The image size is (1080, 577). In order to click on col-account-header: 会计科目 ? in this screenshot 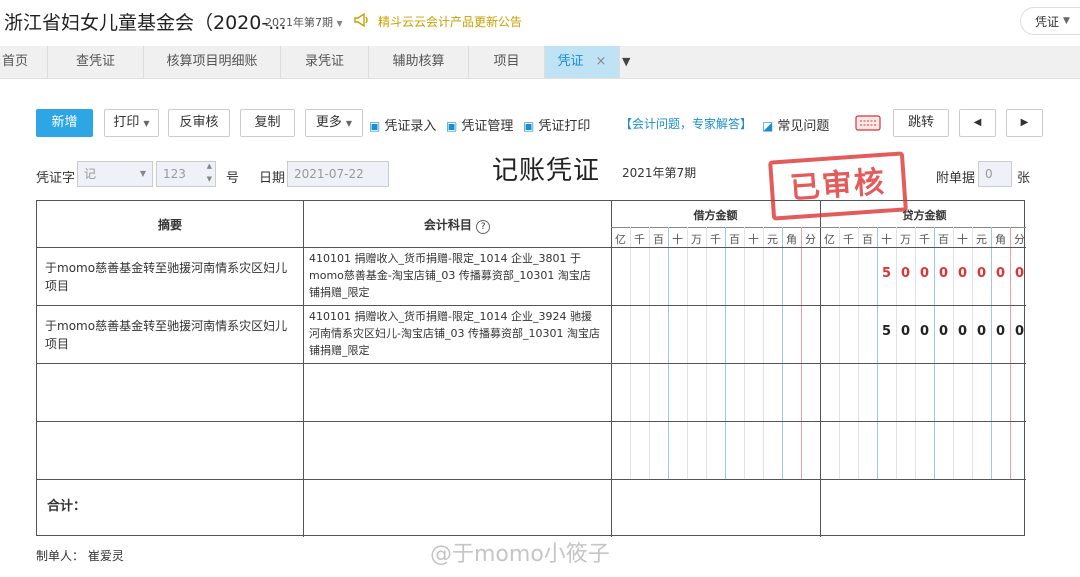, I will do `click(457, 225)`.